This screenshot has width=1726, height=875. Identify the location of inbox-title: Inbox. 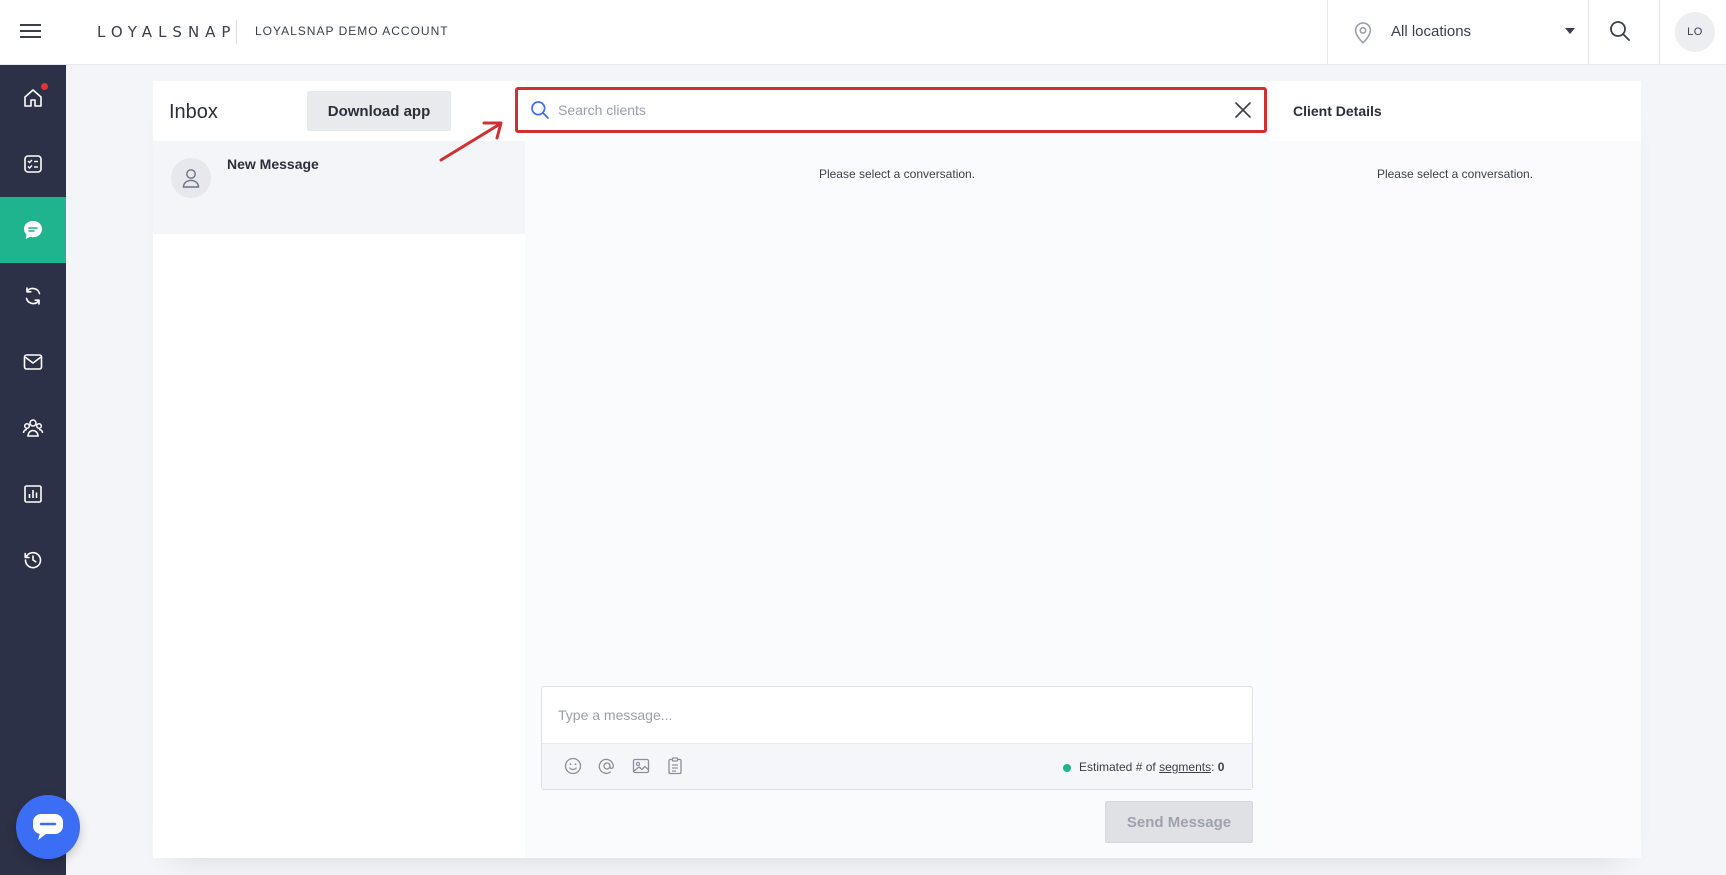
(193, 112).